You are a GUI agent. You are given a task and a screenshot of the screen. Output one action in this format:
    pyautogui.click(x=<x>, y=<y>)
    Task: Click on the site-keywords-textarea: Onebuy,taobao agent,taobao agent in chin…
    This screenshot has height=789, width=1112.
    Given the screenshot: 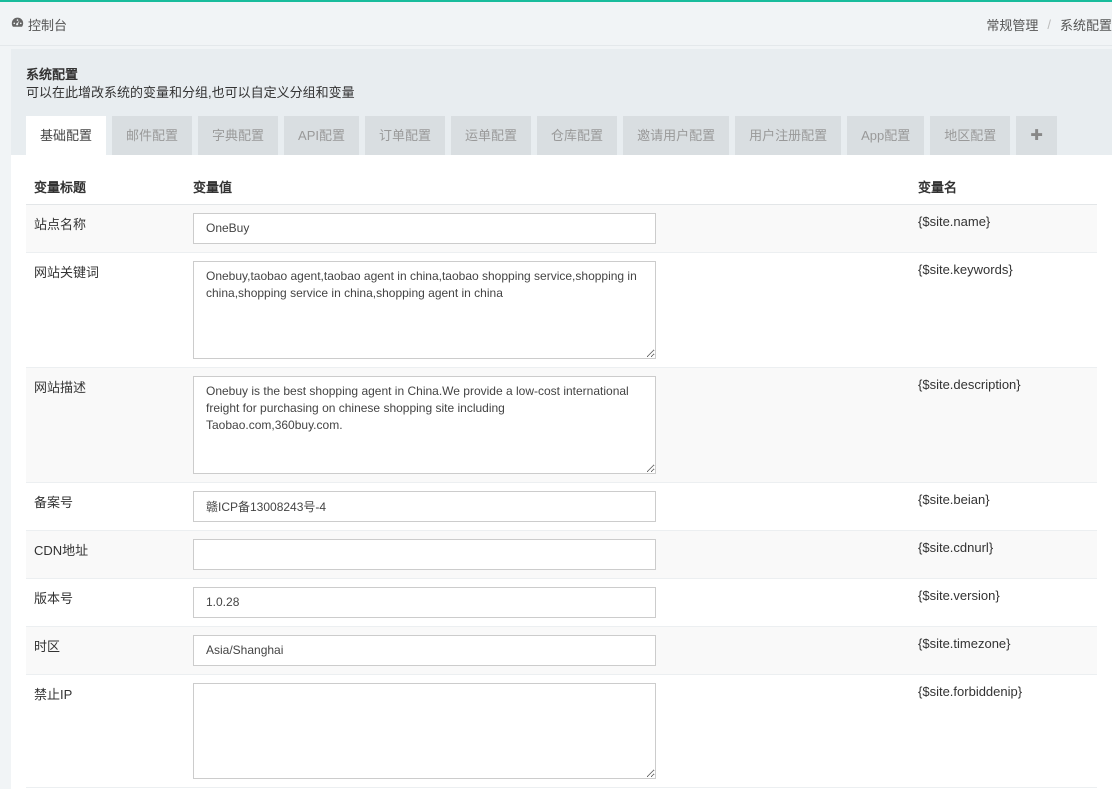 What is the action you would take?
    pyautogui.click(x=424, y=309)
    